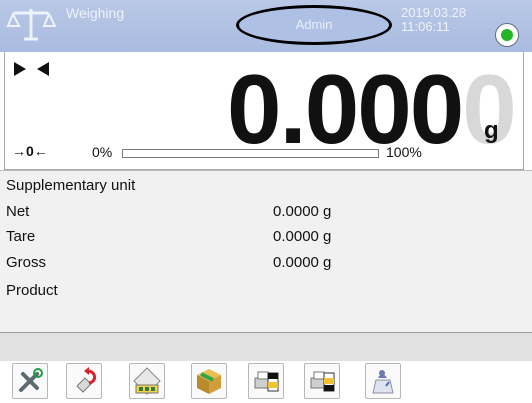 Image resolution: width=532 pixels, height=403 pixels. What do you see at coordinates (21, 236) in the screenshot?
I see `info-label-tare: Tare` at bounding box center [21, 236].